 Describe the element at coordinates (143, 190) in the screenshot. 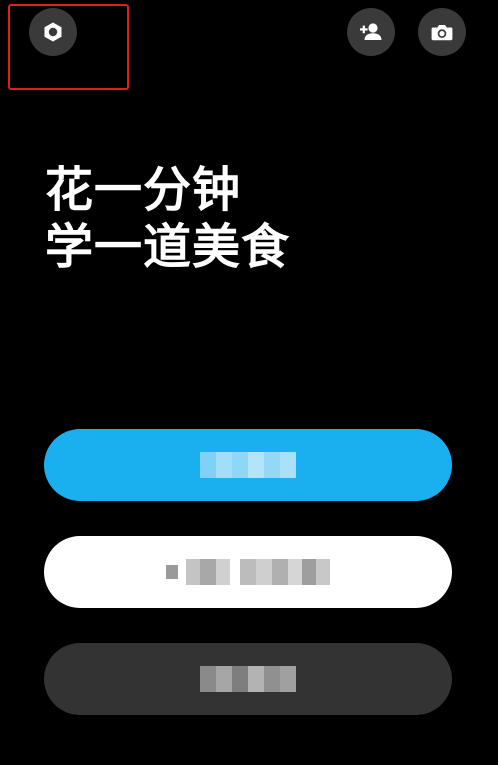

I see `headline-line-1: 花一分钟` at that location.